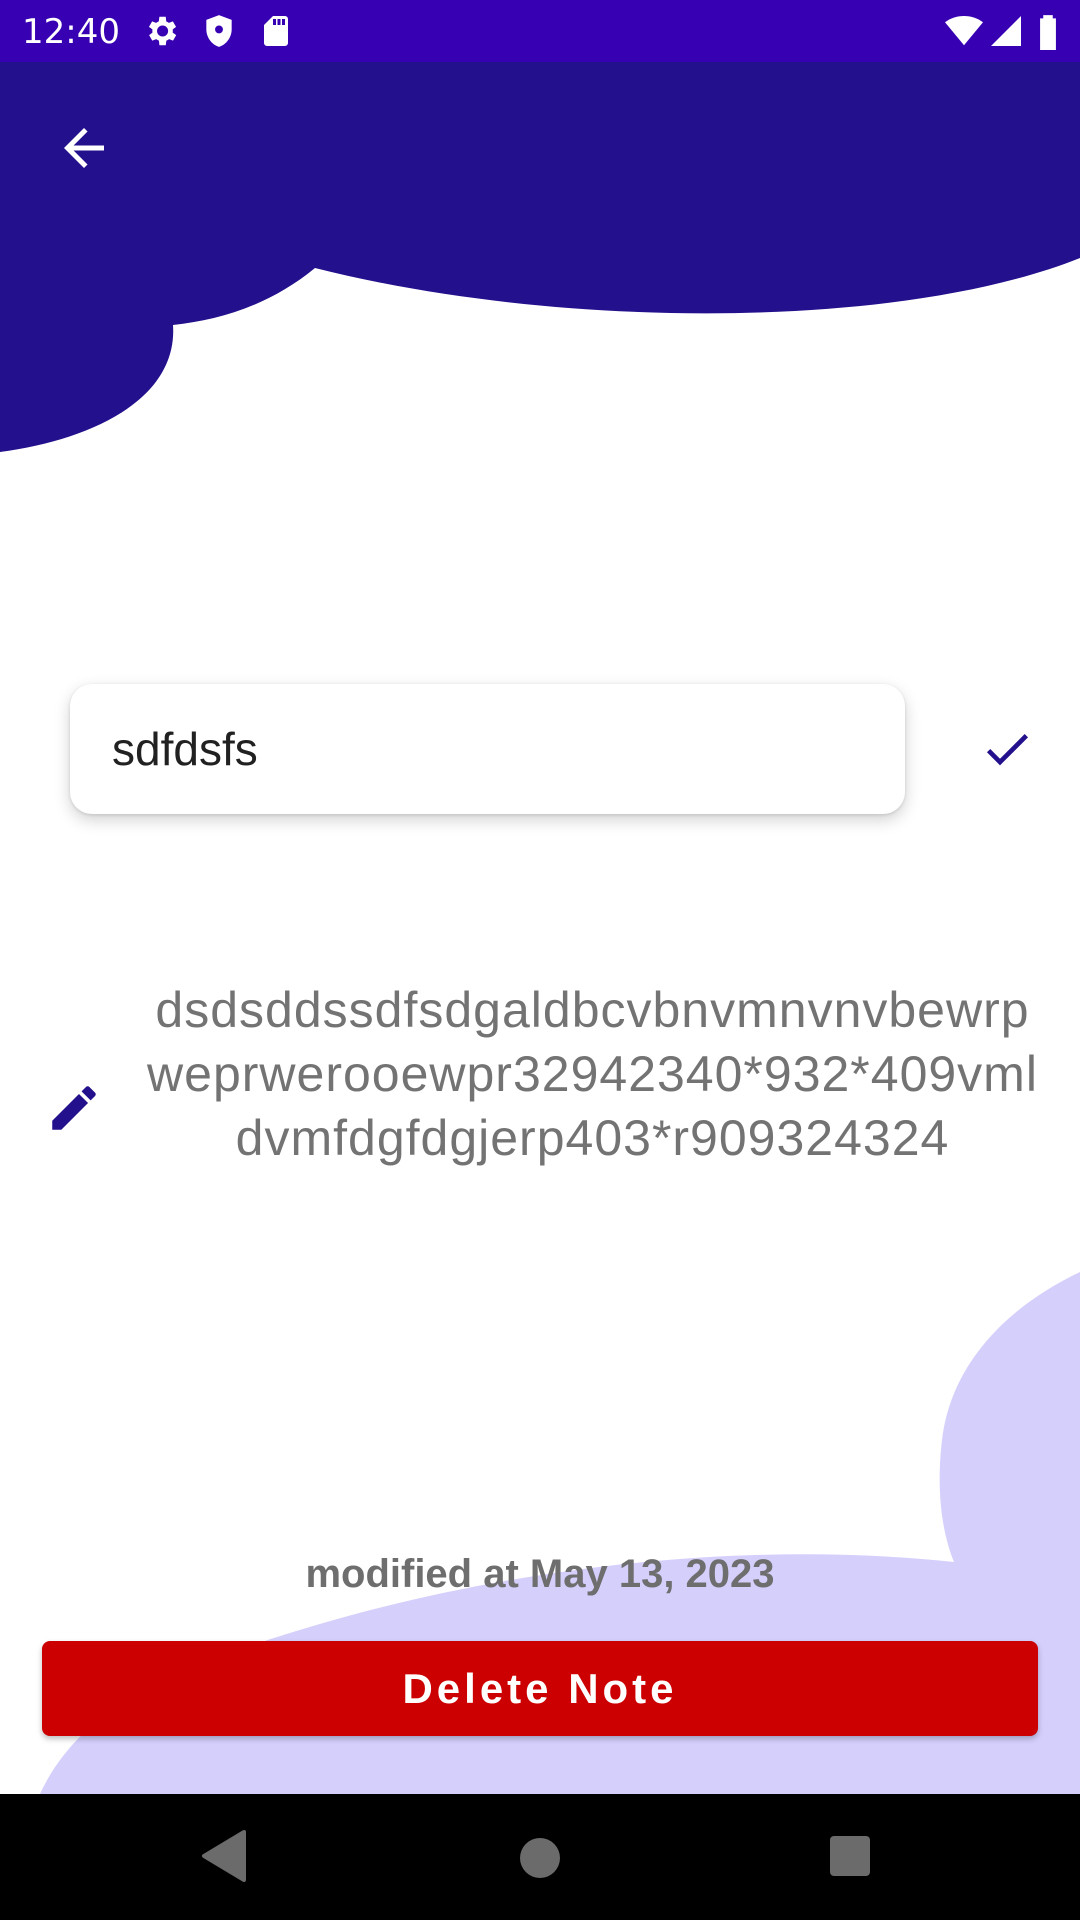 This screenshot has width=1080, height=1920. I want to click on shield-icon, so click(219, 33).